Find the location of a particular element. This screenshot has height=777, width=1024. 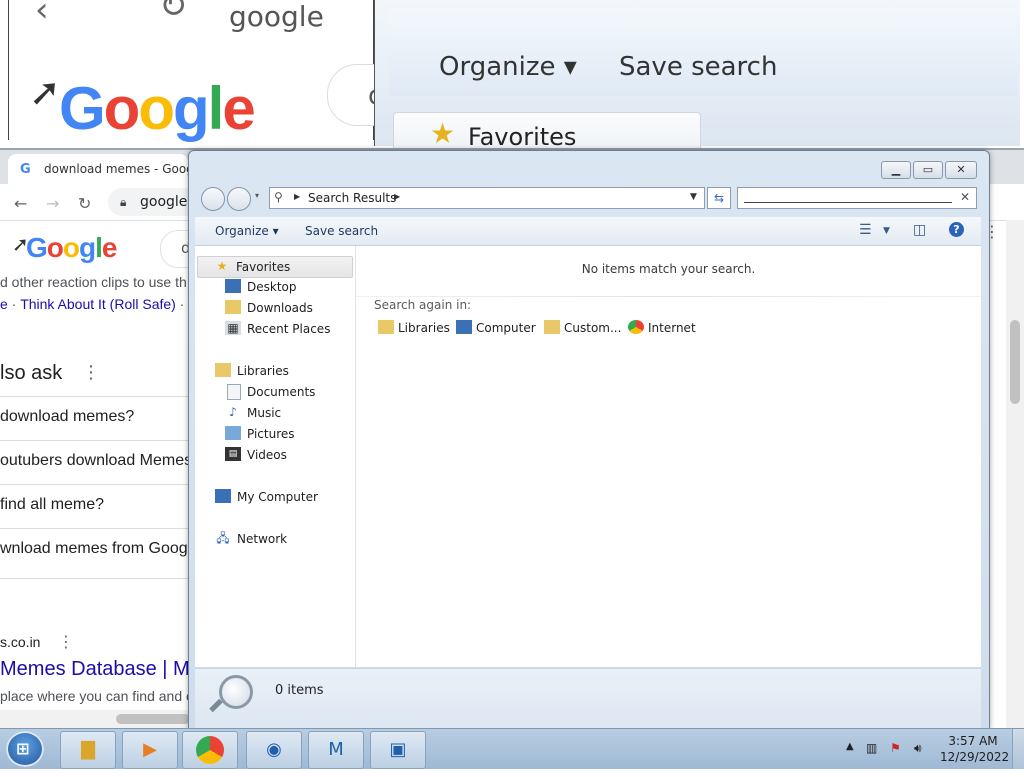

globe-icon: ◉ is located at coordinates (274, 749).